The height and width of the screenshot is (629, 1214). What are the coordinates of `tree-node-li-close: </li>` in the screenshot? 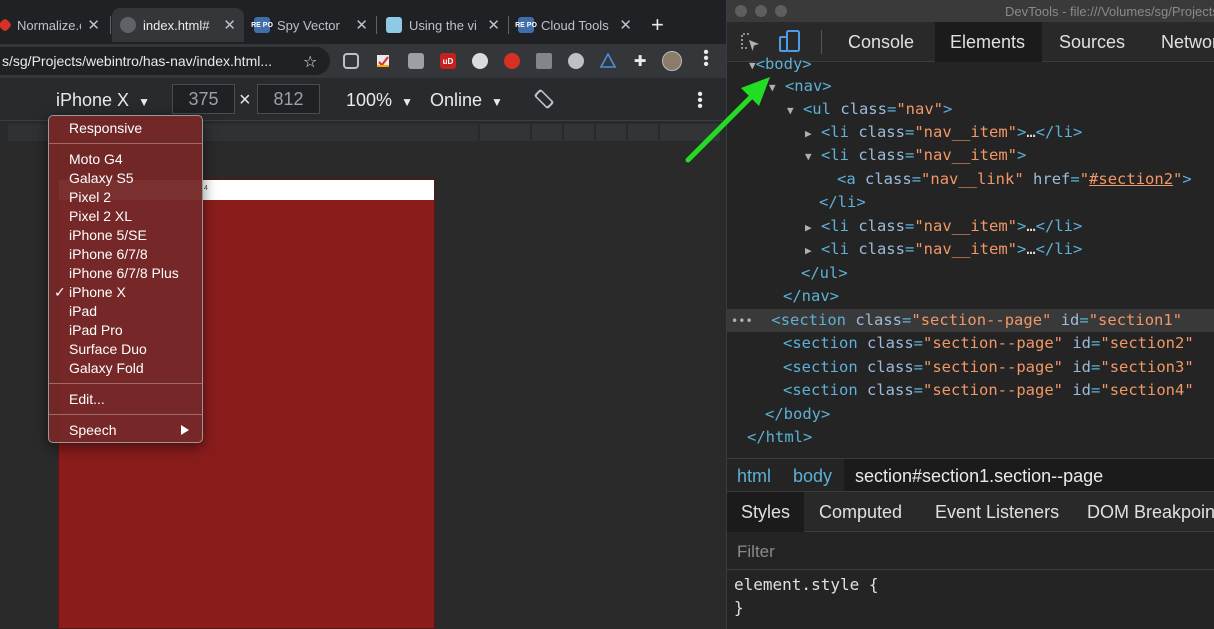 It's located at (970, 202).